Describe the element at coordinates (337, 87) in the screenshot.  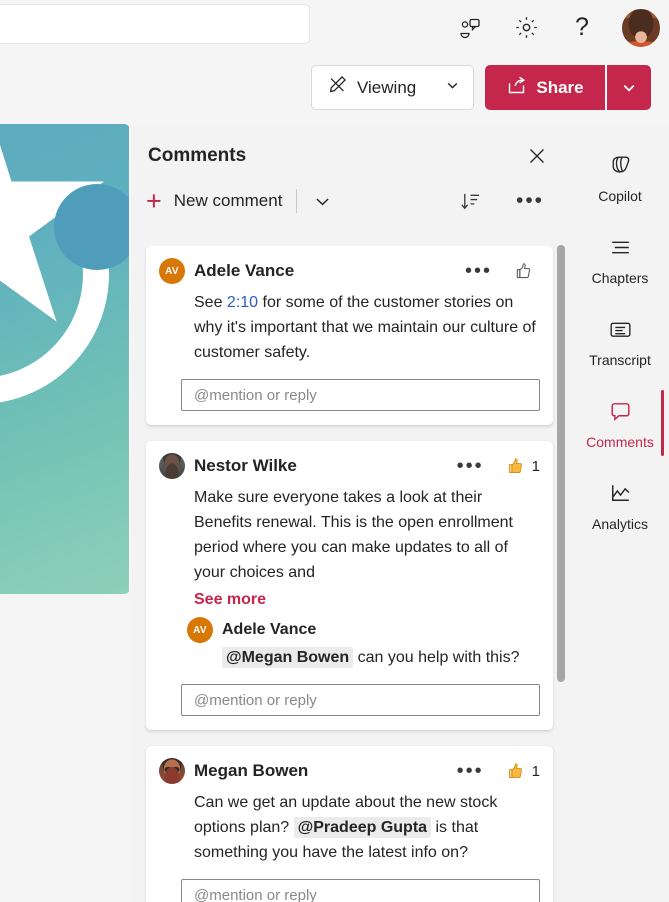
I see `pen-icon` at that location.